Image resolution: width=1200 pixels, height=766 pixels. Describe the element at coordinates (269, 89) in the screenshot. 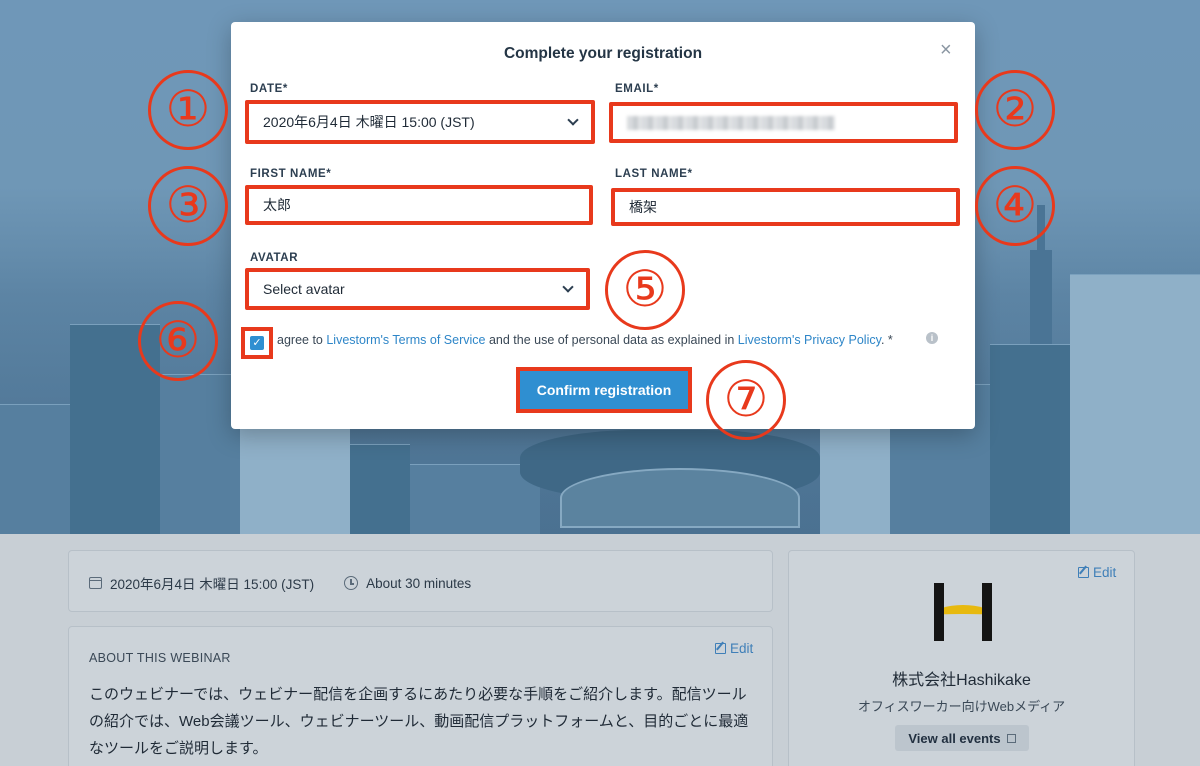

I see `date-label: DATE*` at that location.